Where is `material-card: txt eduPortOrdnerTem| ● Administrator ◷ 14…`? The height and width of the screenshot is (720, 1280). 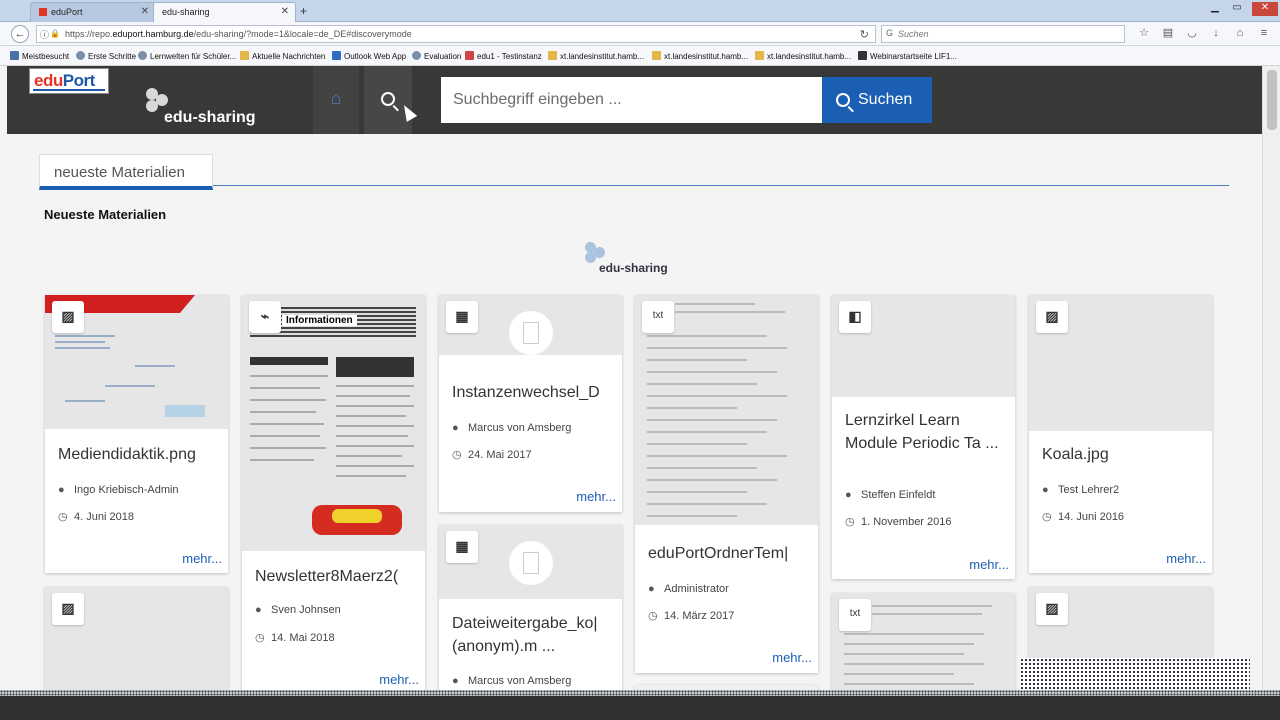
material-card: txt eduPortOrdnerTem| ● Administrator ◷ 14… is located at coordinates (726, 484).